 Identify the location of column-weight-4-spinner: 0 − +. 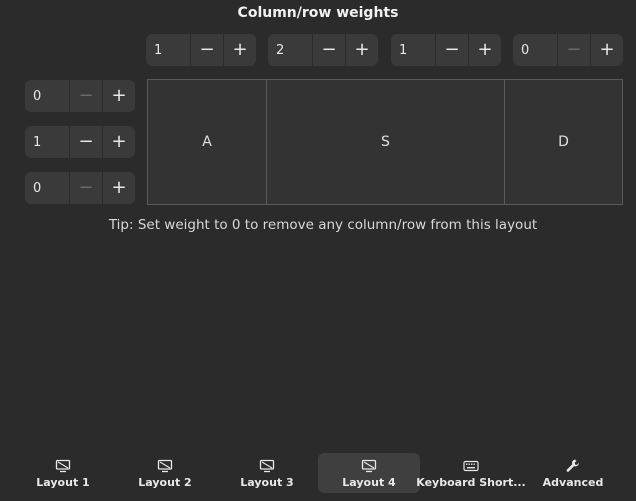
(568, 50).